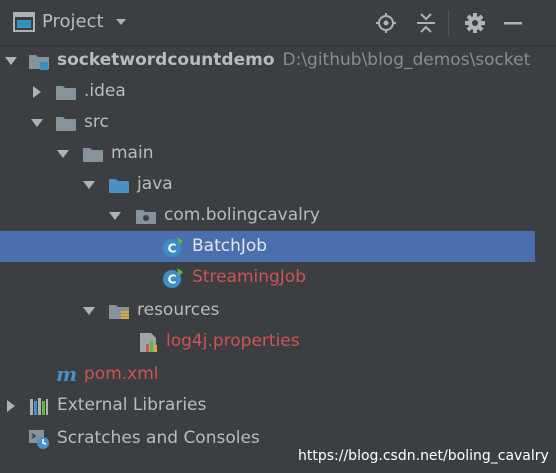 The height and width of the screenshot is (473, 556). Describe the element at coordinates (166, 60) in the screenshot. I see `module-name: socketwordcountdemo` at that location.